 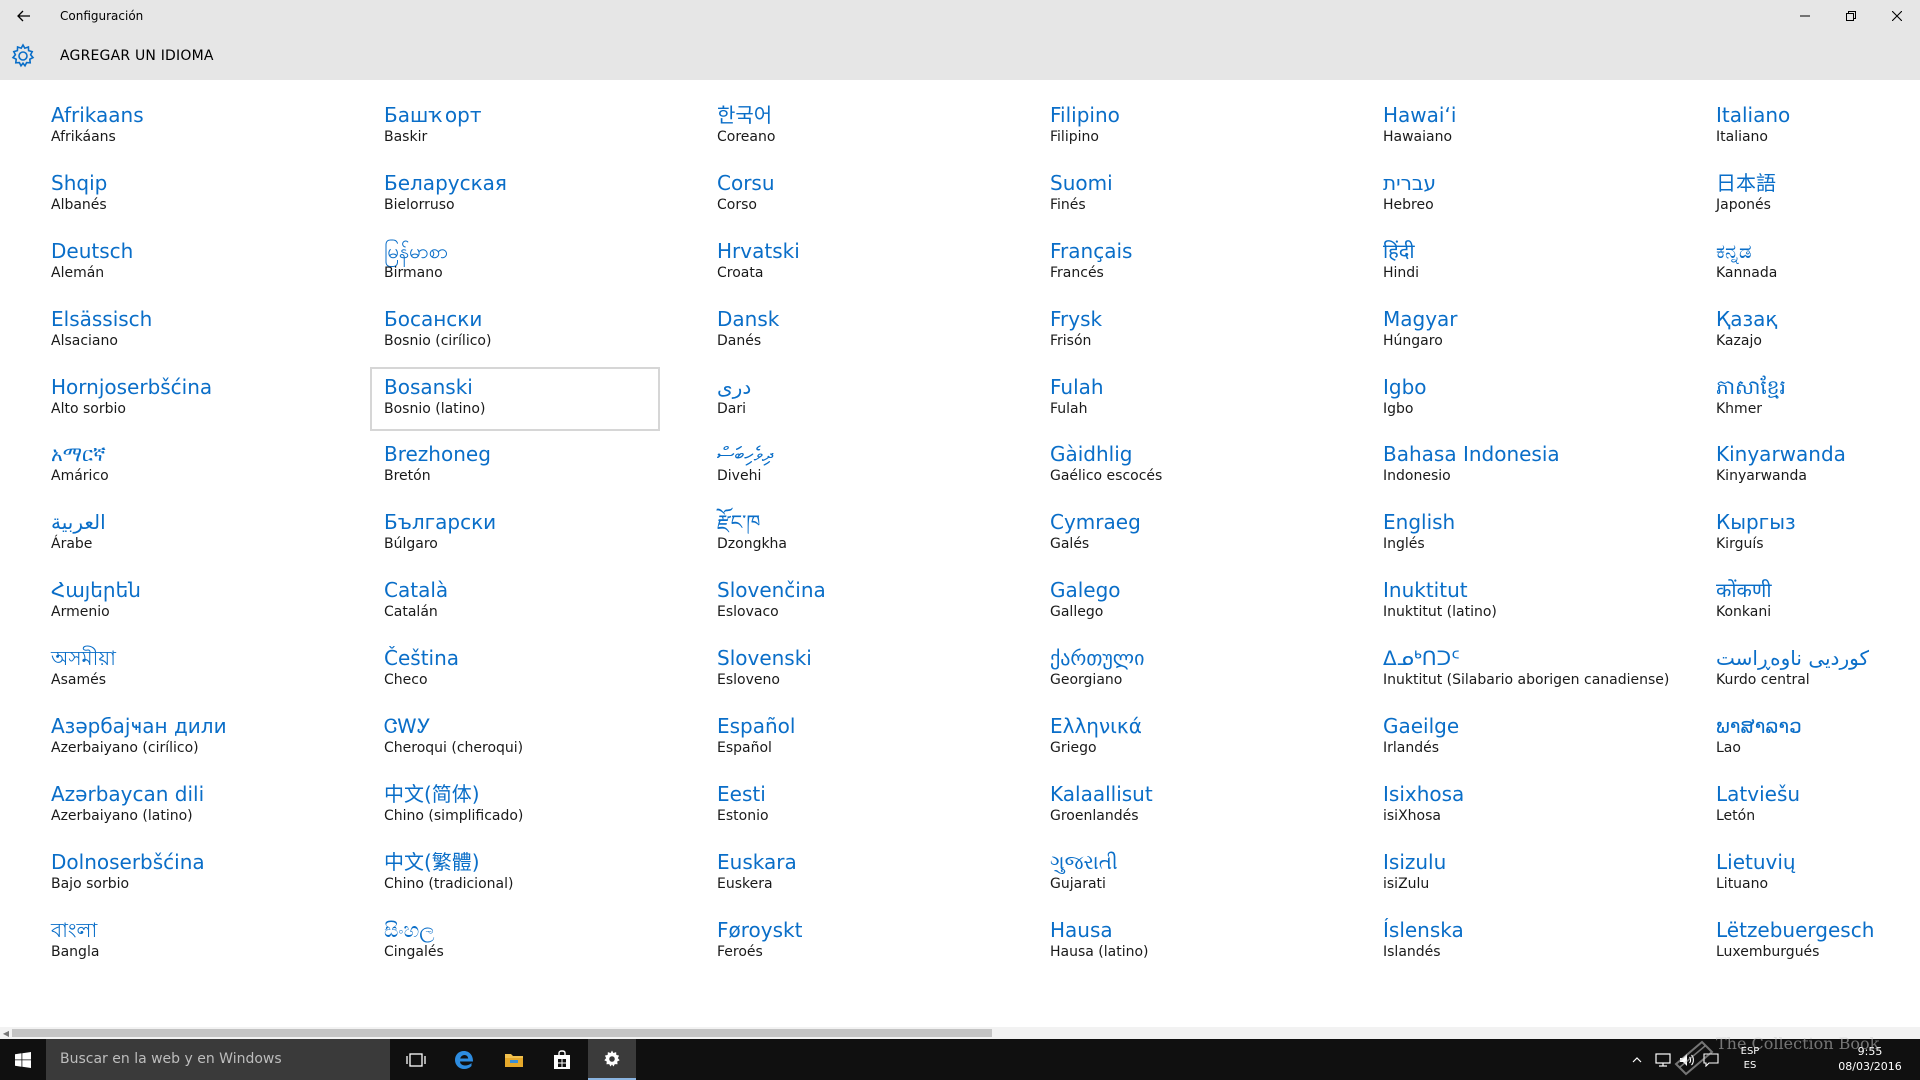 What do you see at coordinates (1406, 883) in the screenshot?
I see `language-spanish-name: isiZulu` at bounding box center [1406, 883].